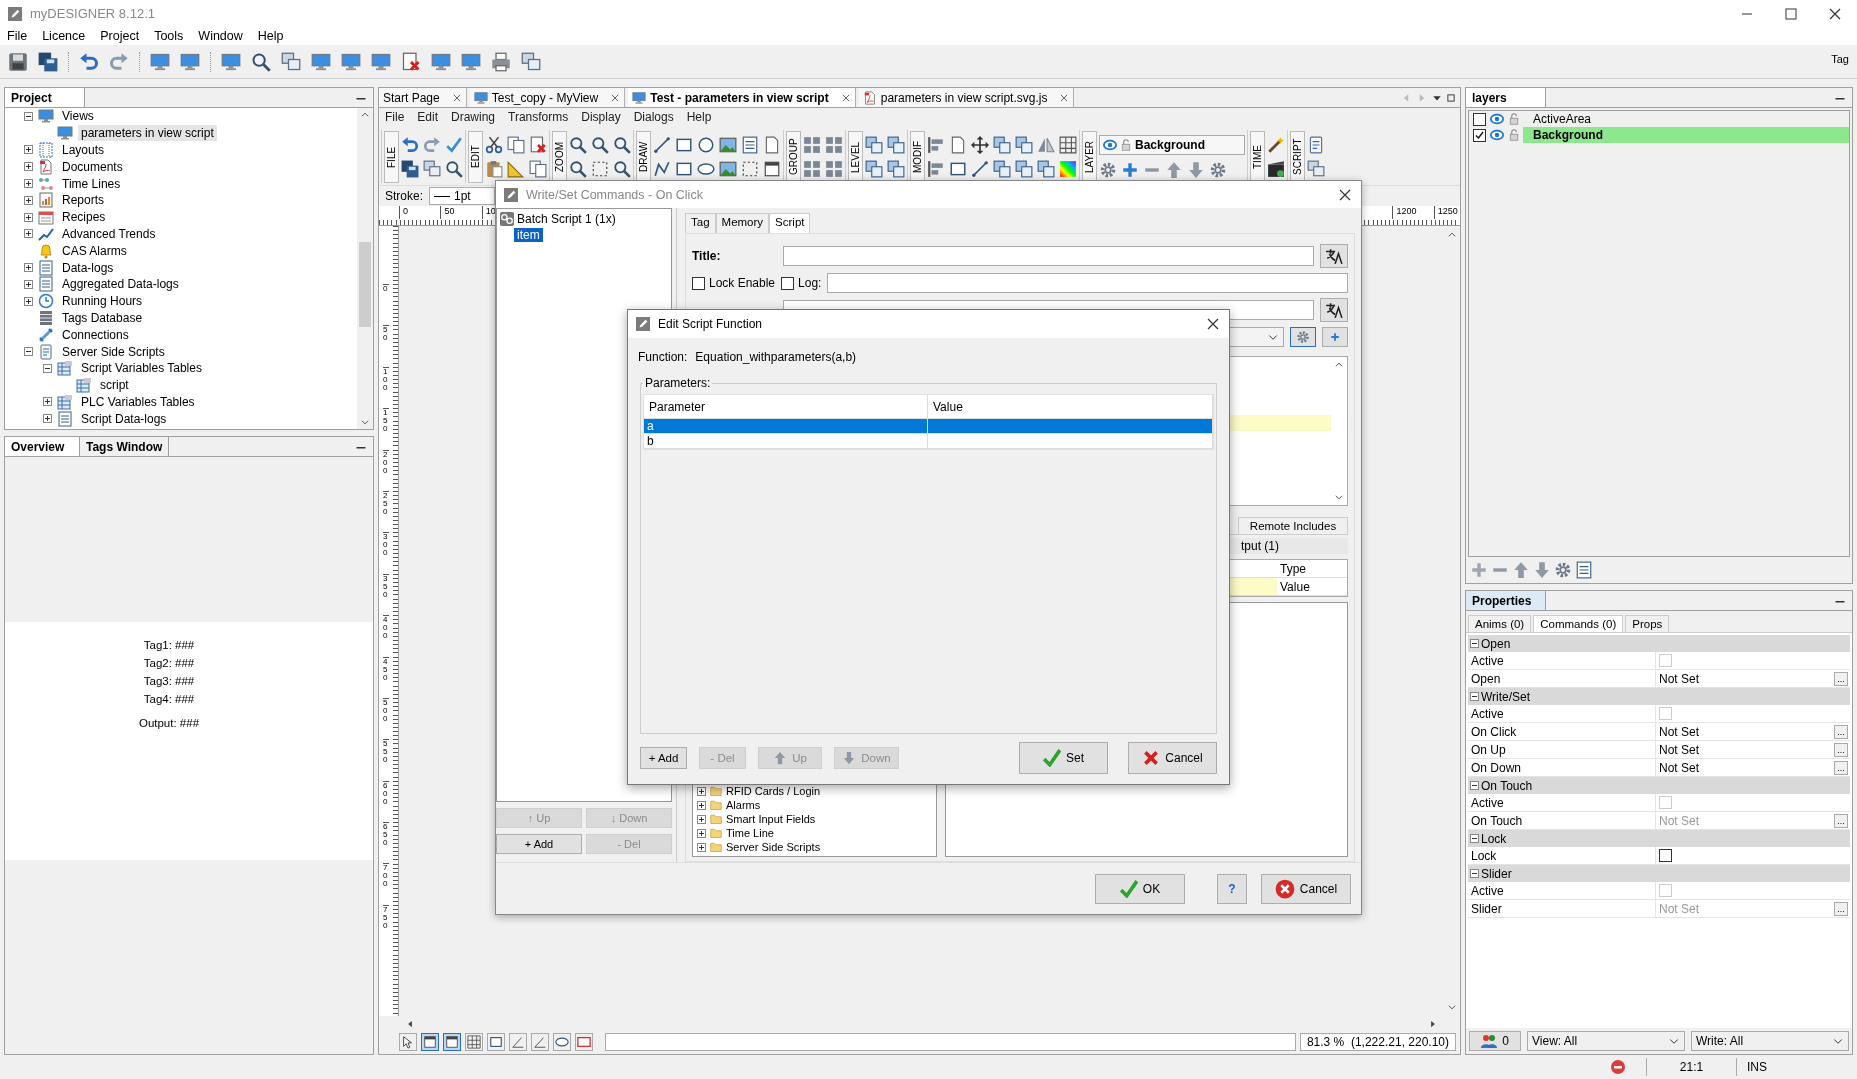  What do you see at coordinates (538, 144) in the screenshot?
I see `delete-icon` at bounding box center [538, 144].